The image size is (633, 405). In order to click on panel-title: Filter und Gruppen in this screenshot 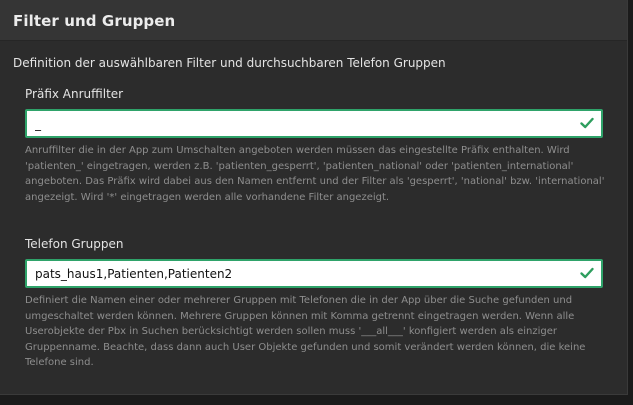, I will do `click(94, 21)`.